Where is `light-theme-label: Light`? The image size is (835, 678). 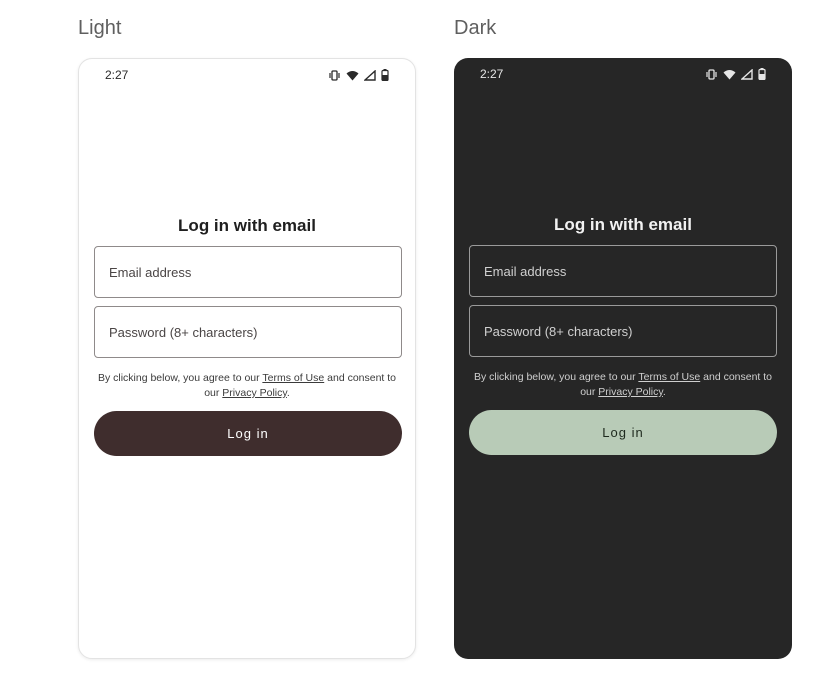
light-theme-label: Light is located at coordinates (100, 28).